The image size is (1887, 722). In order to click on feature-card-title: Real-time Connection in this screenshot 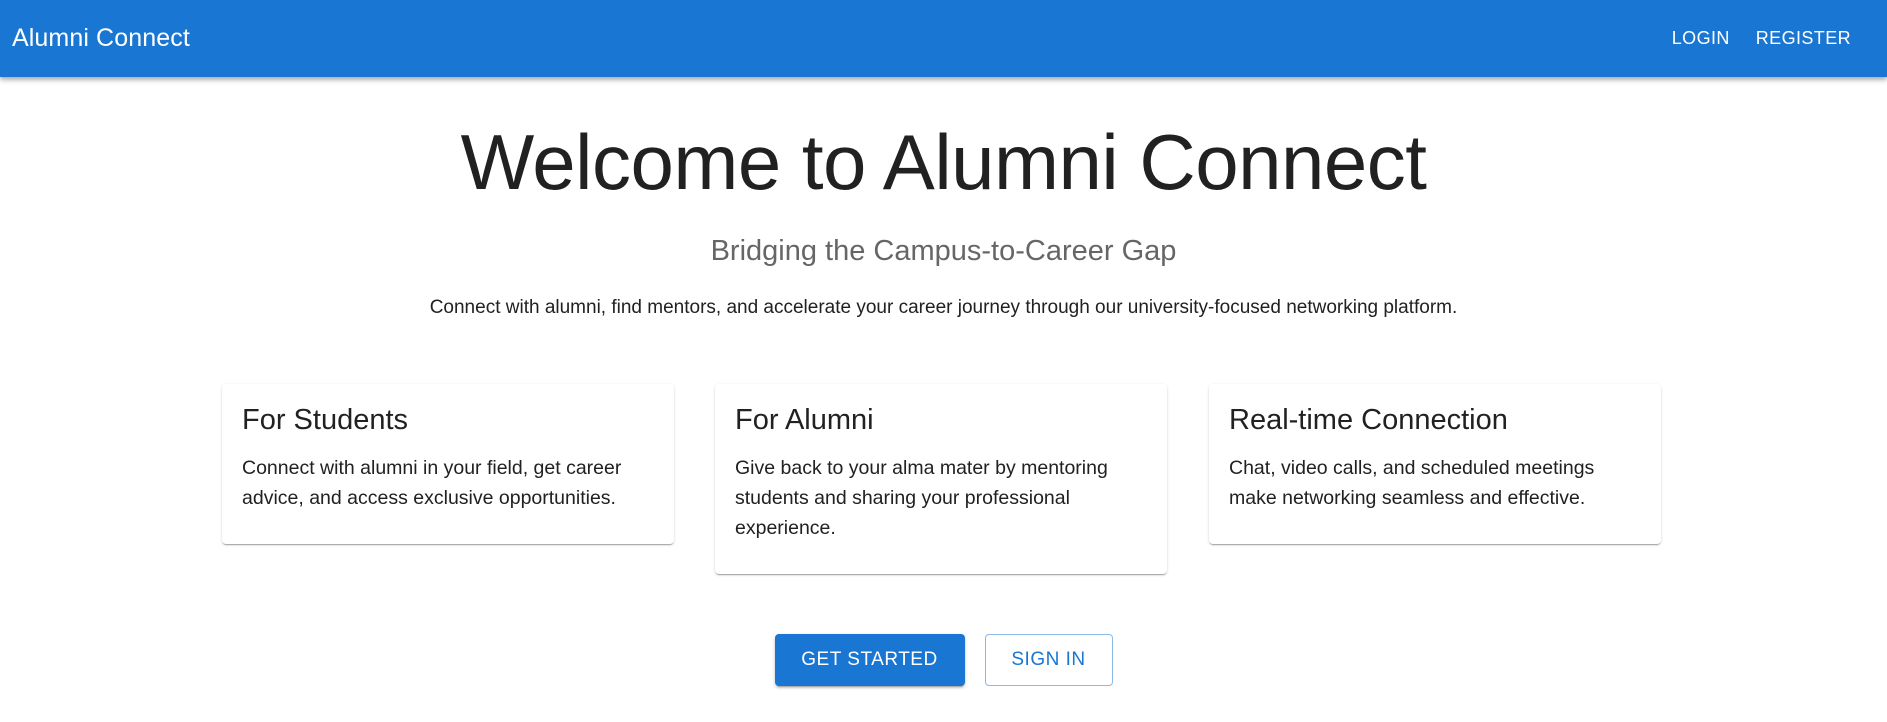, I will do `click(1368, 420)`.